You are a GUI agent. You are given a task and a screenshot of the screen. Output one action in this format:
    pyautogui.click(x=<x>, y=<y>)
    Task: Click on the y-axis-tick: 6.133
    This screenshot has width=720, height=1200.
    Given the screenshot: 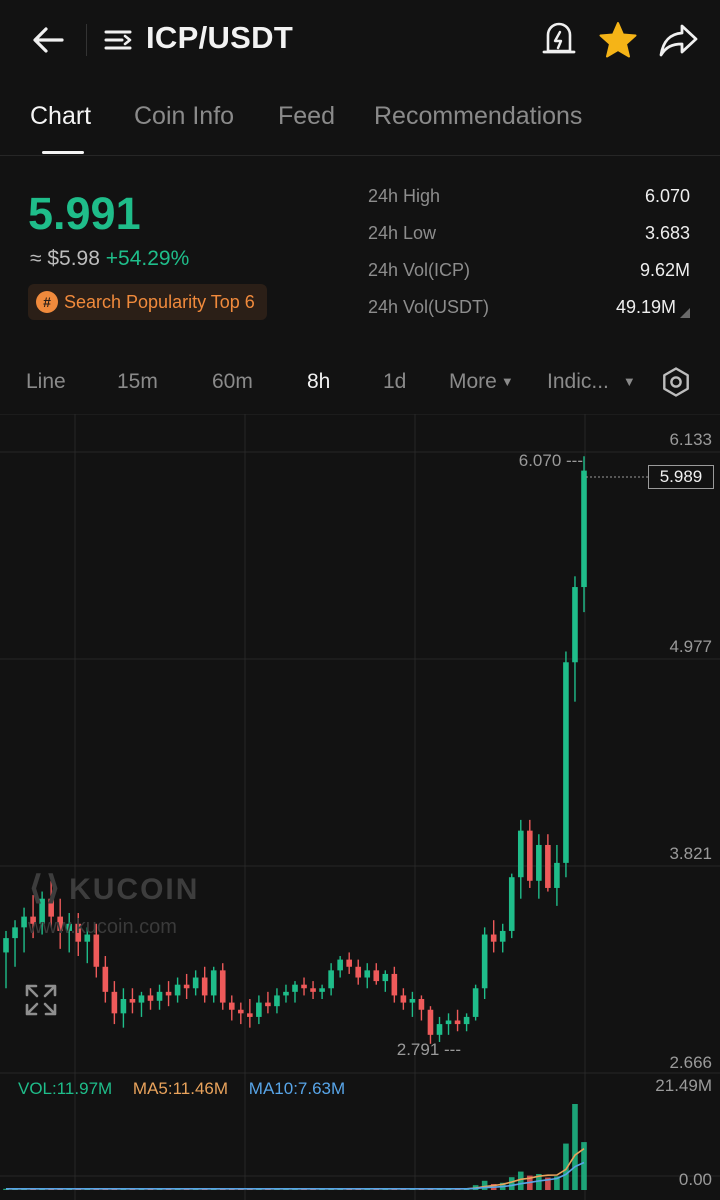 What is the action you would take?
    pyautogui.click(x=690, y=439)
    